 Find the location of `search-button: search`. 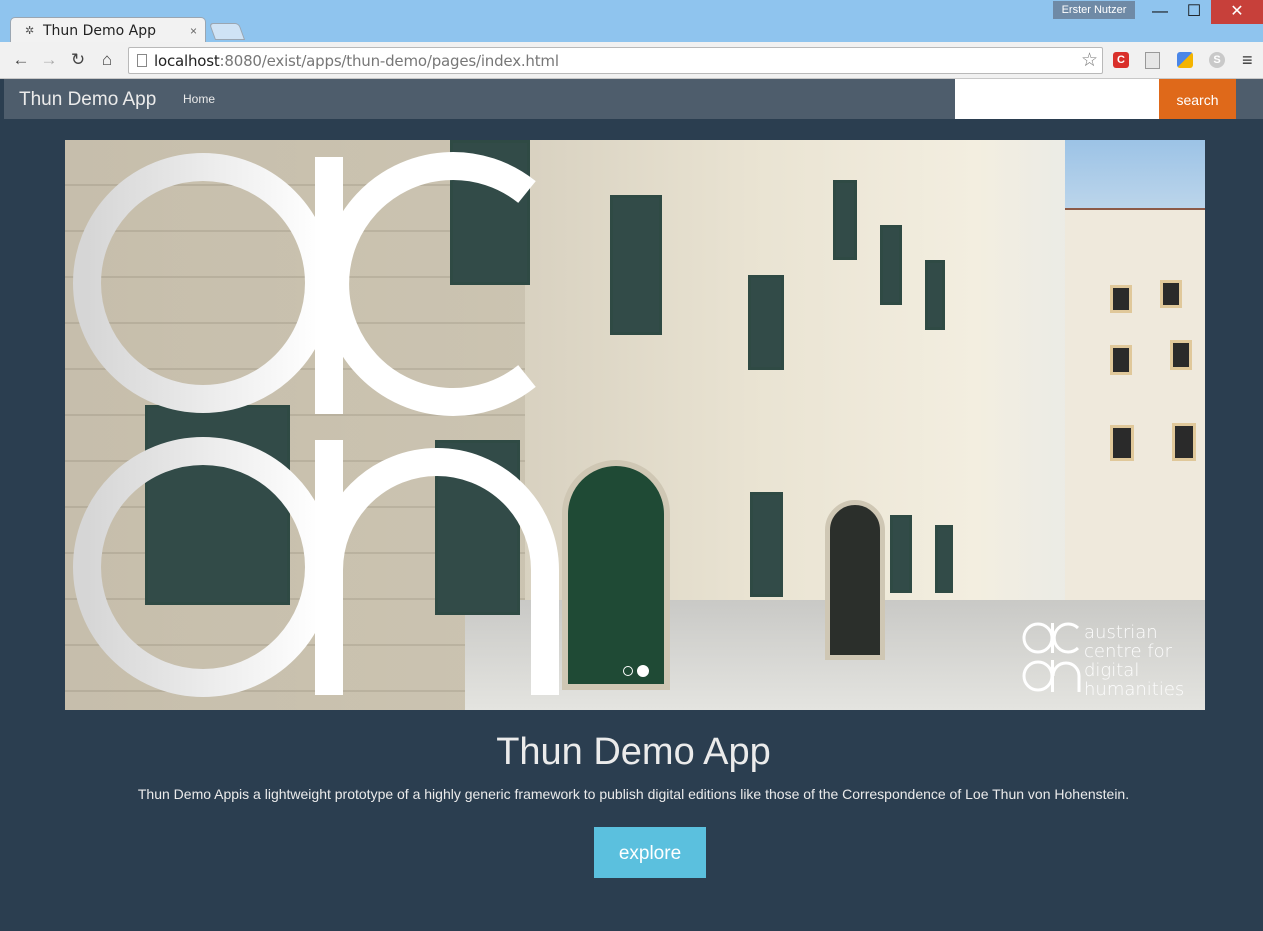

search-button: search is located at coordinates (1197, 99).